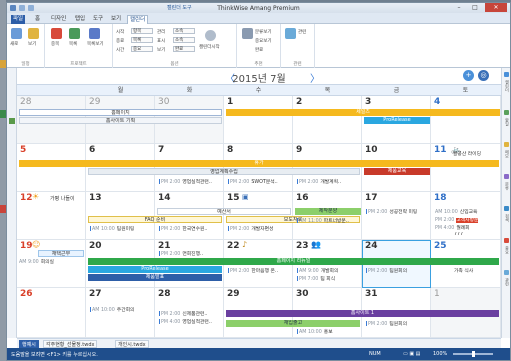  What do you see at coordinates (52, 261) in the screenshot?
I see `event-item: AM 9:00 회의실` at bounding box center [52, 261].